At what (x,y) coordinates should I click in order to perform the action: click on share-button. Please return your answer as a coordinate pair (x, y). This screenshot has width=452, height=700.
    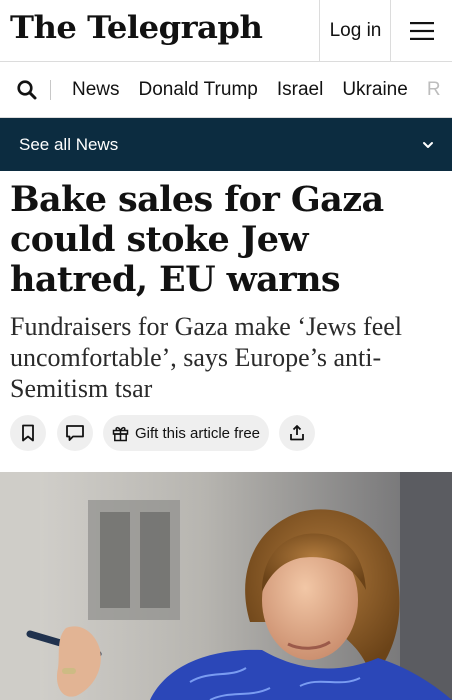
    Looking at the image, I should click on (297, 433).